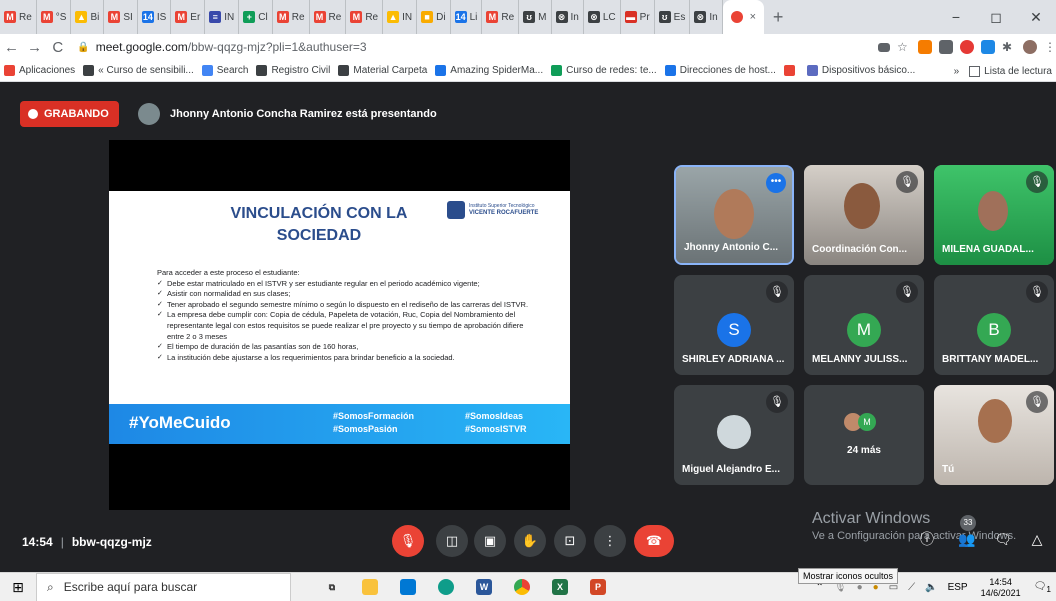 The image size is (1056, 601). I want to click on powerpoint-button: P, so click(598, 587).